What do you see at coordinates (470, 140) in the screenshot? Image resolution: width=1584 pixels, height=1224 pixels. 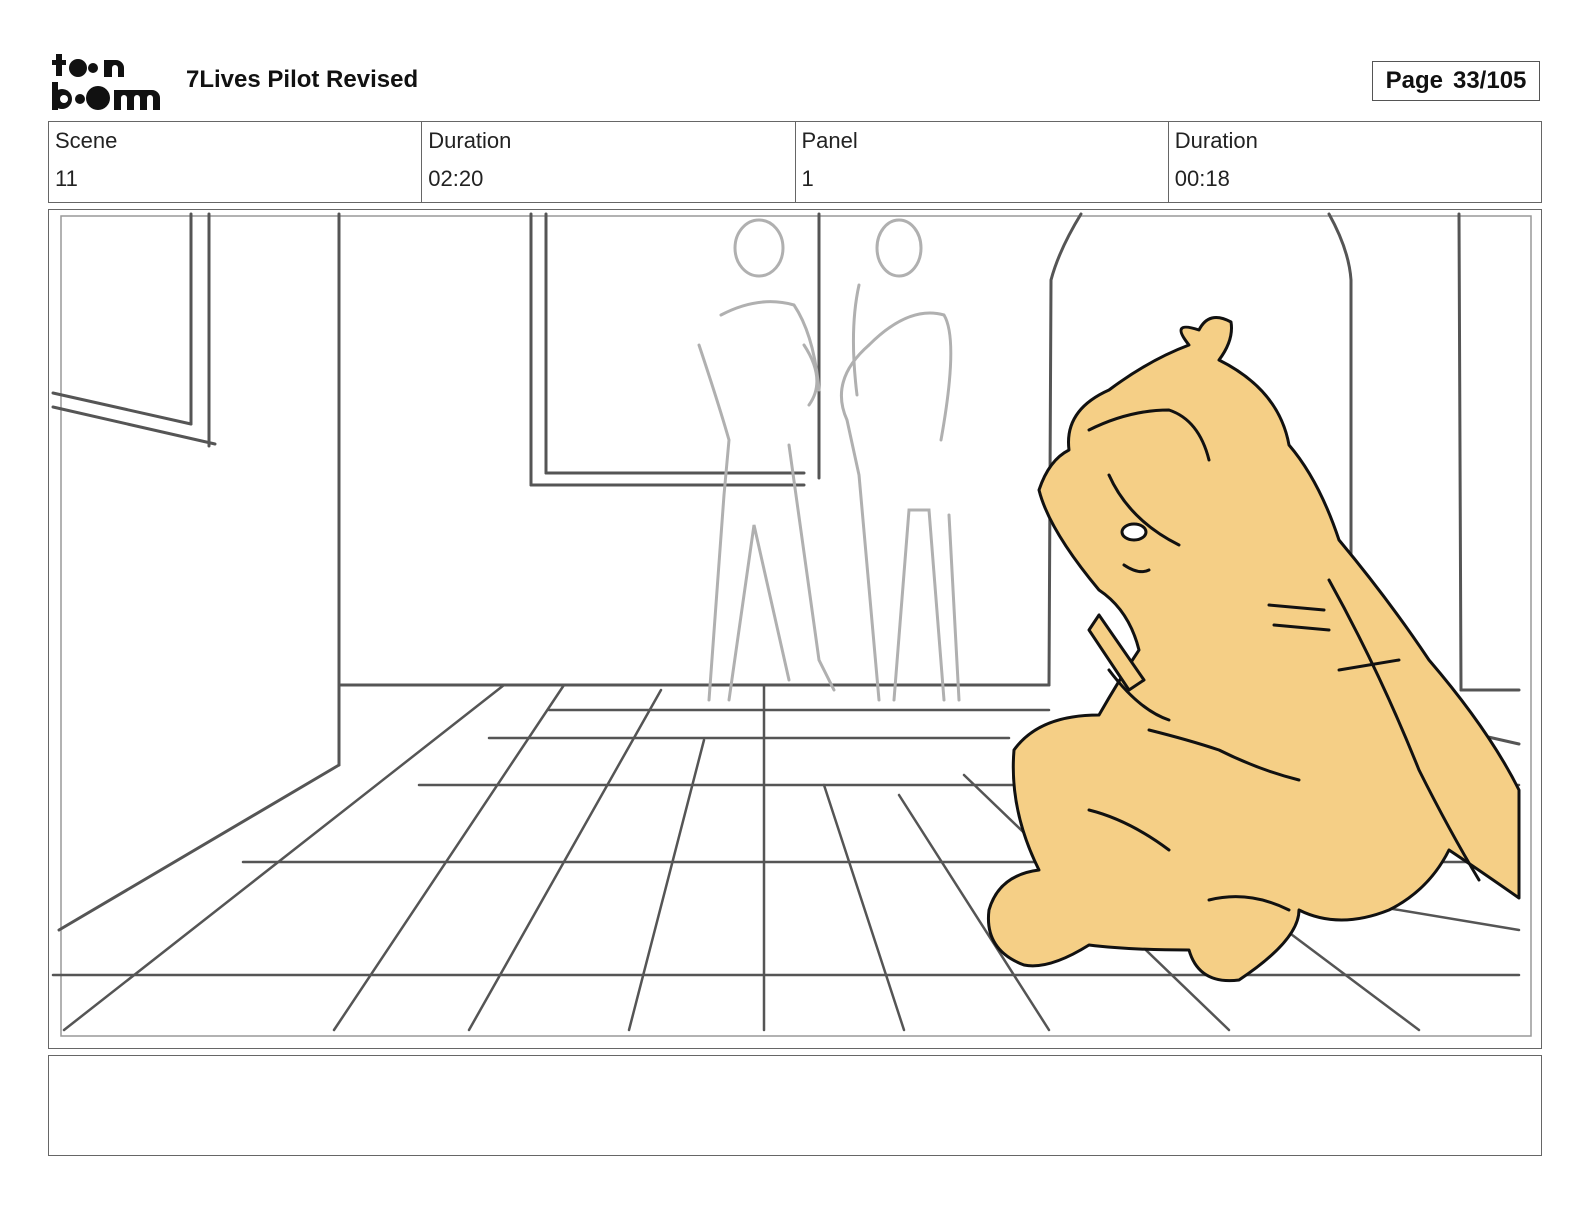 I see `scene-duration-label: Duration` at bounding box center [470, 140].